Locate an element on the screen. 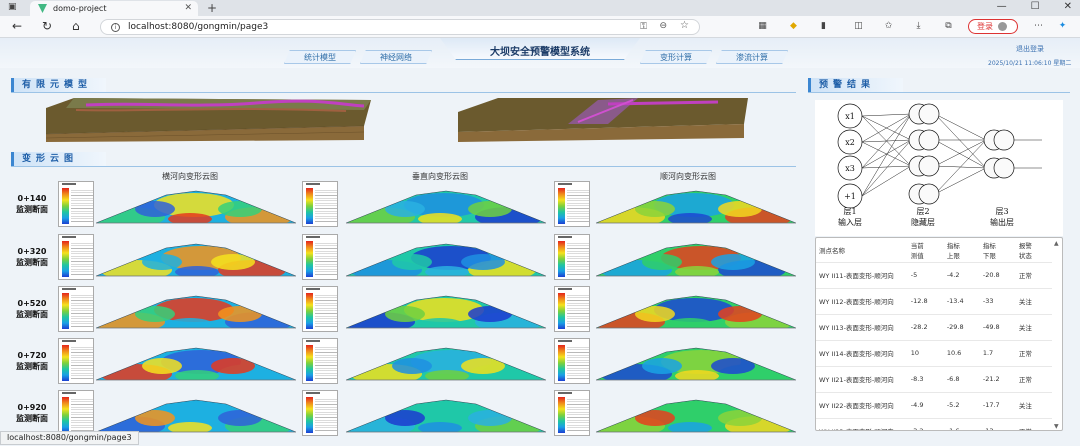 The height and width of the screenshot is (446, 1080). station-number: 0+140 is located at coordinates (32, 198).